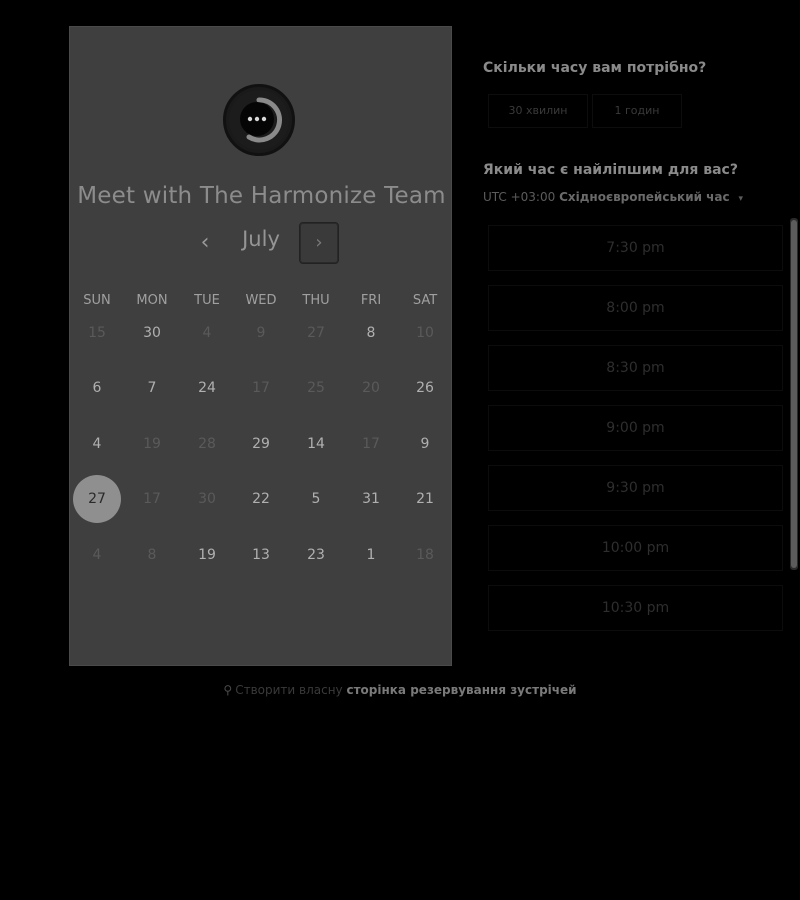 Image resolution: width=800 pixels, height=900 pixels. What do you see at coordinates (461, 690) in the screenshot?
I see `create-booking-page-link: сторінка резервування зустрічей` at bounding box center [461, 690].